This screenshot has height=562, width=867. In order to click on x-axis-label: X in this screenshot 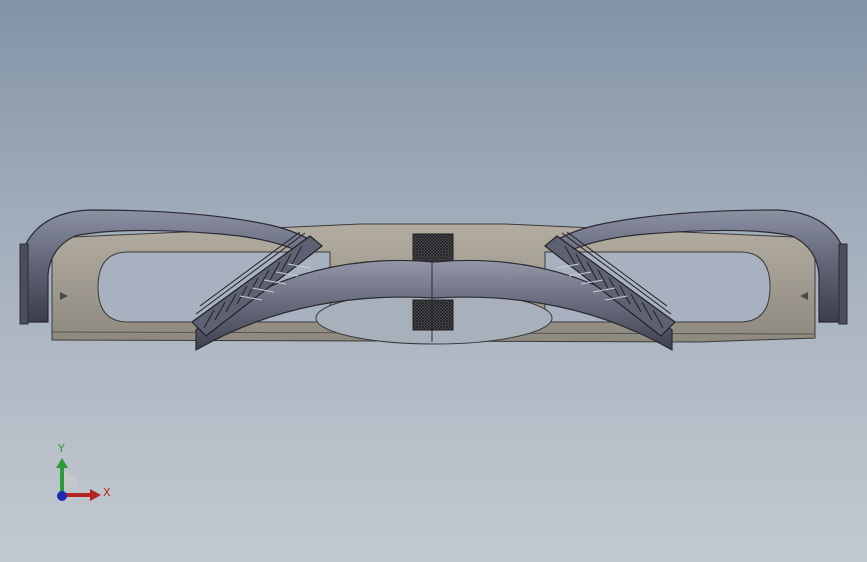, I will do `click(107, 492)`.